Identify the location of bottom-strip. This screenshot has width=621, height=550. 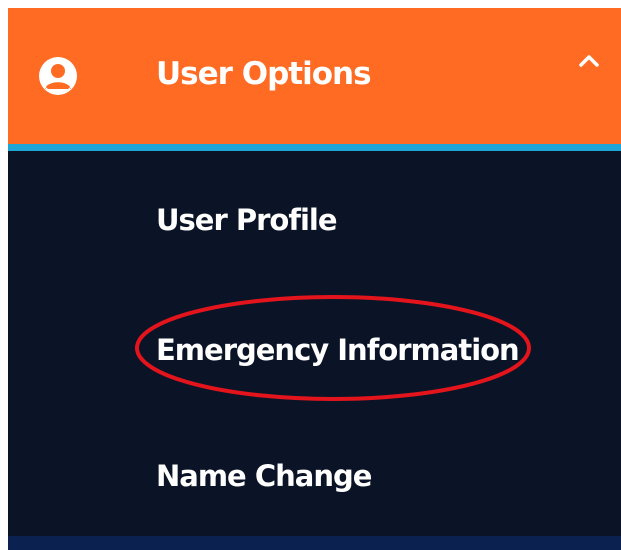
(314, 543).